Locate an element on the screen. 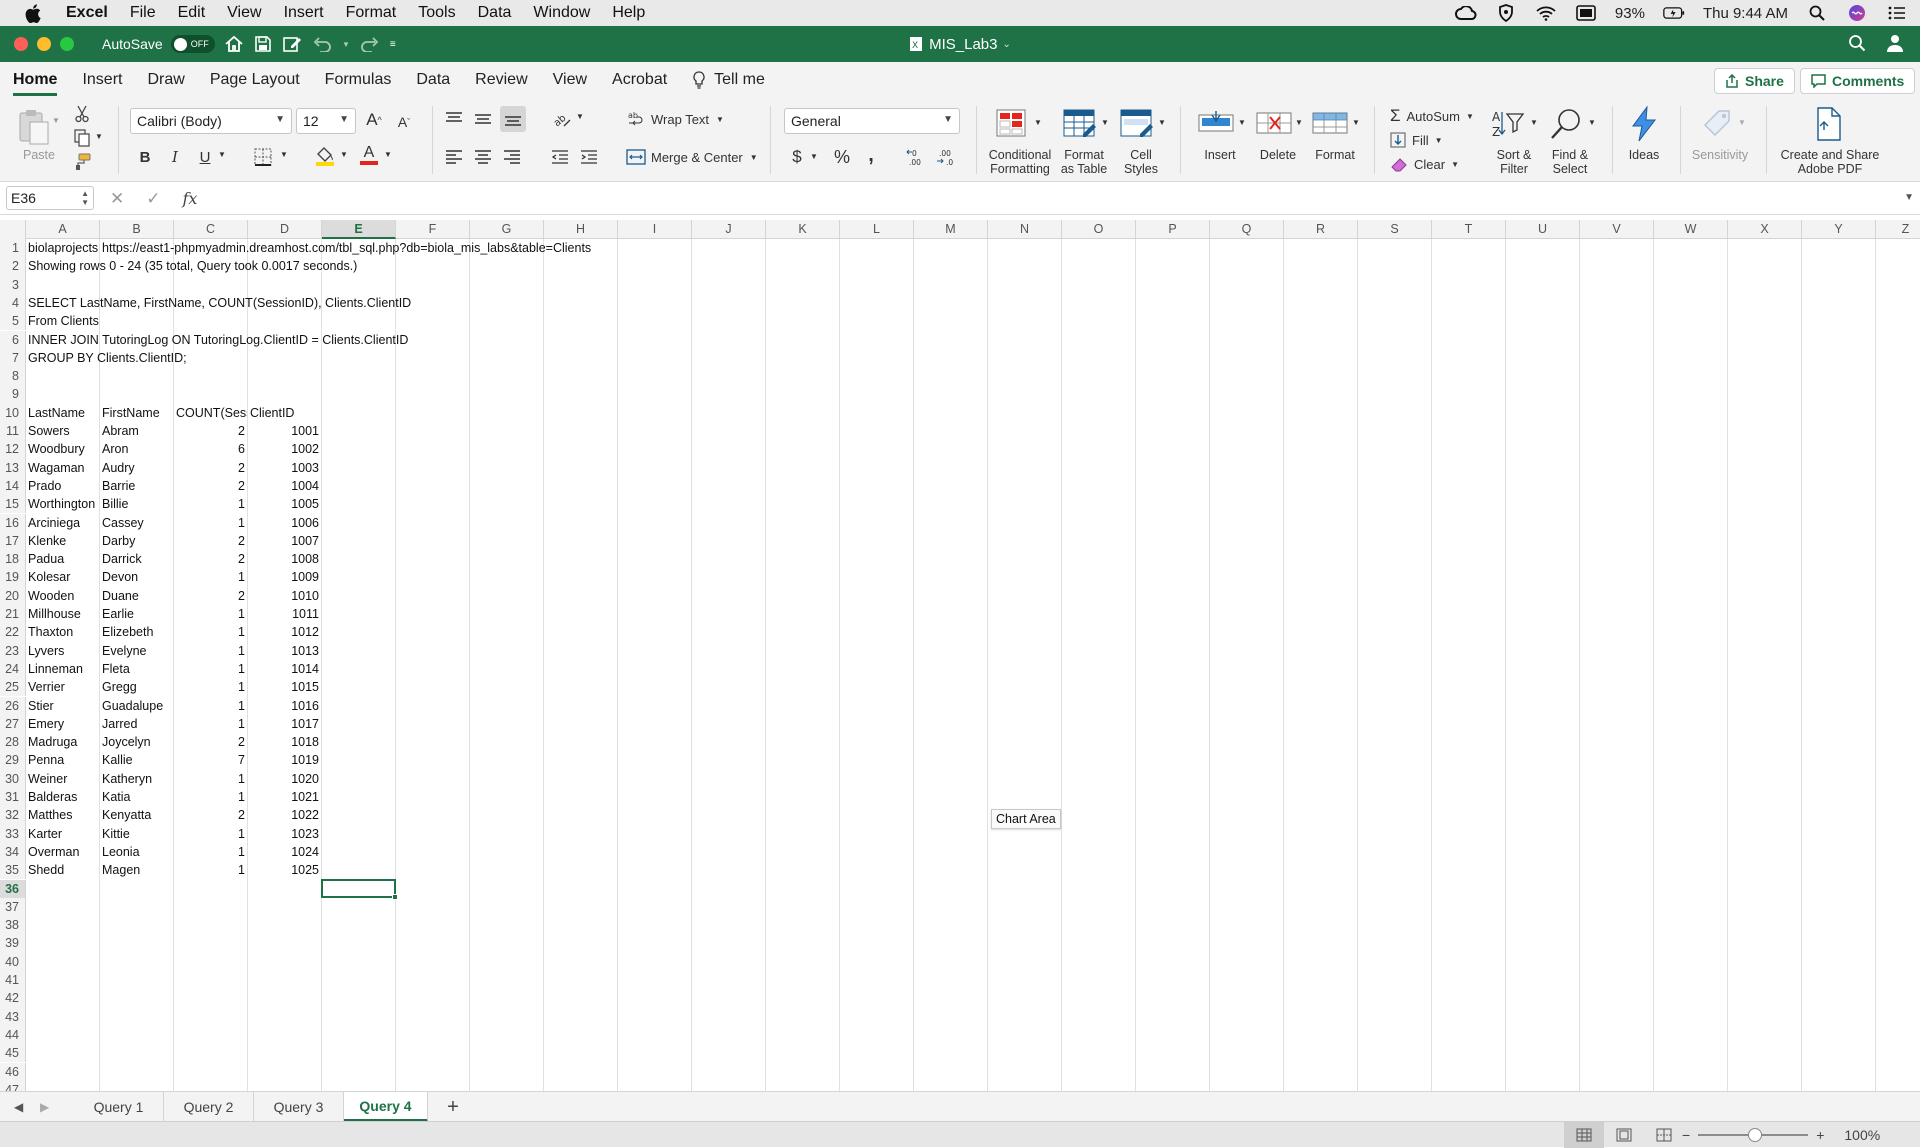 The image size is (1920, 1148). table-cell: 7 is located at coordinates (210, 760).